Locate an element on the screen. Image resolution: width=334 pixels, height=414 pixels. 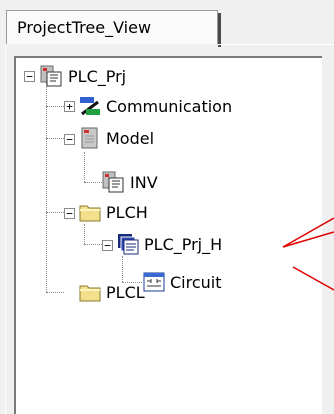
callout-lines is located at coordinates (308, 254).